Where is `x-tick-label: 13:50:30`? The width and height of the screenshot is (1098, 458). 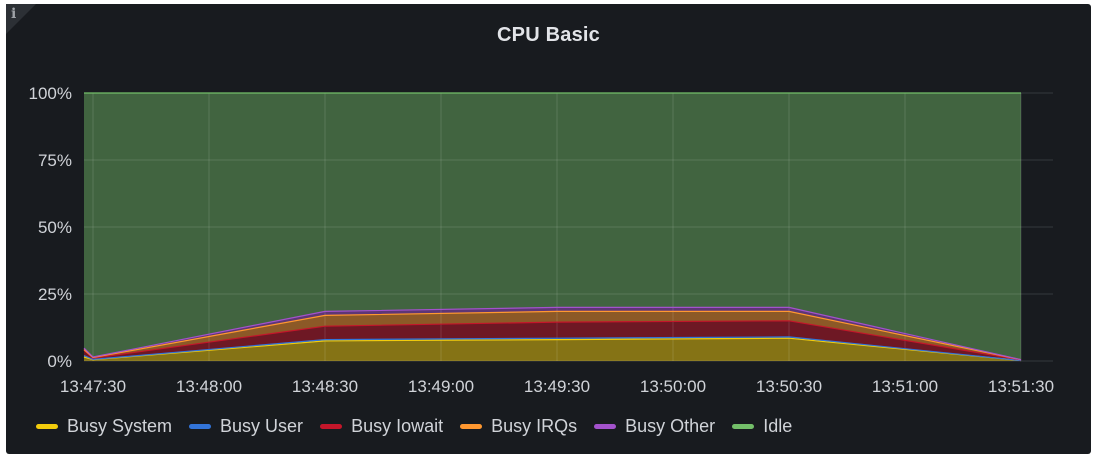 x-tick-label: 13:50:30 is located at coordinates (789, 386).